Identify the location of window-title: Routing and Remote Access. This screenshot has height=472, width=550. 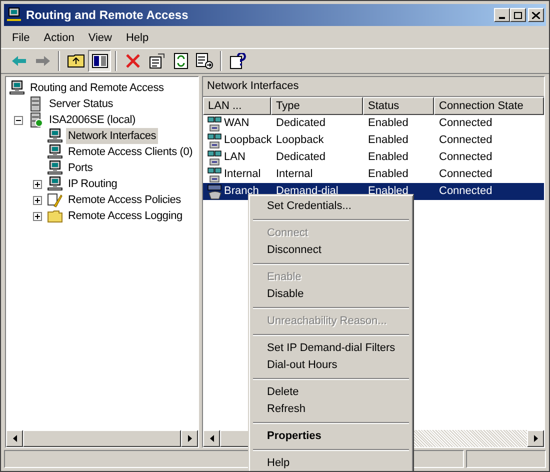
(108, 15).